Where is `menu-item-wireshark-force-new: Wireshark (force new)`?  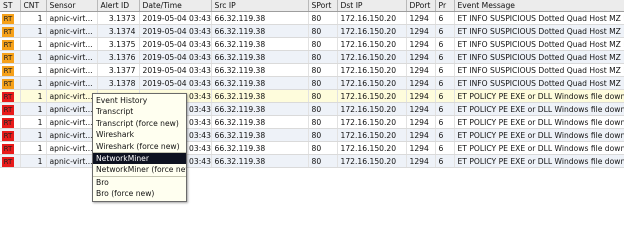
menu-item-wireshark-force-new: Wireshark (force new) is located at coordinates (139, 146).